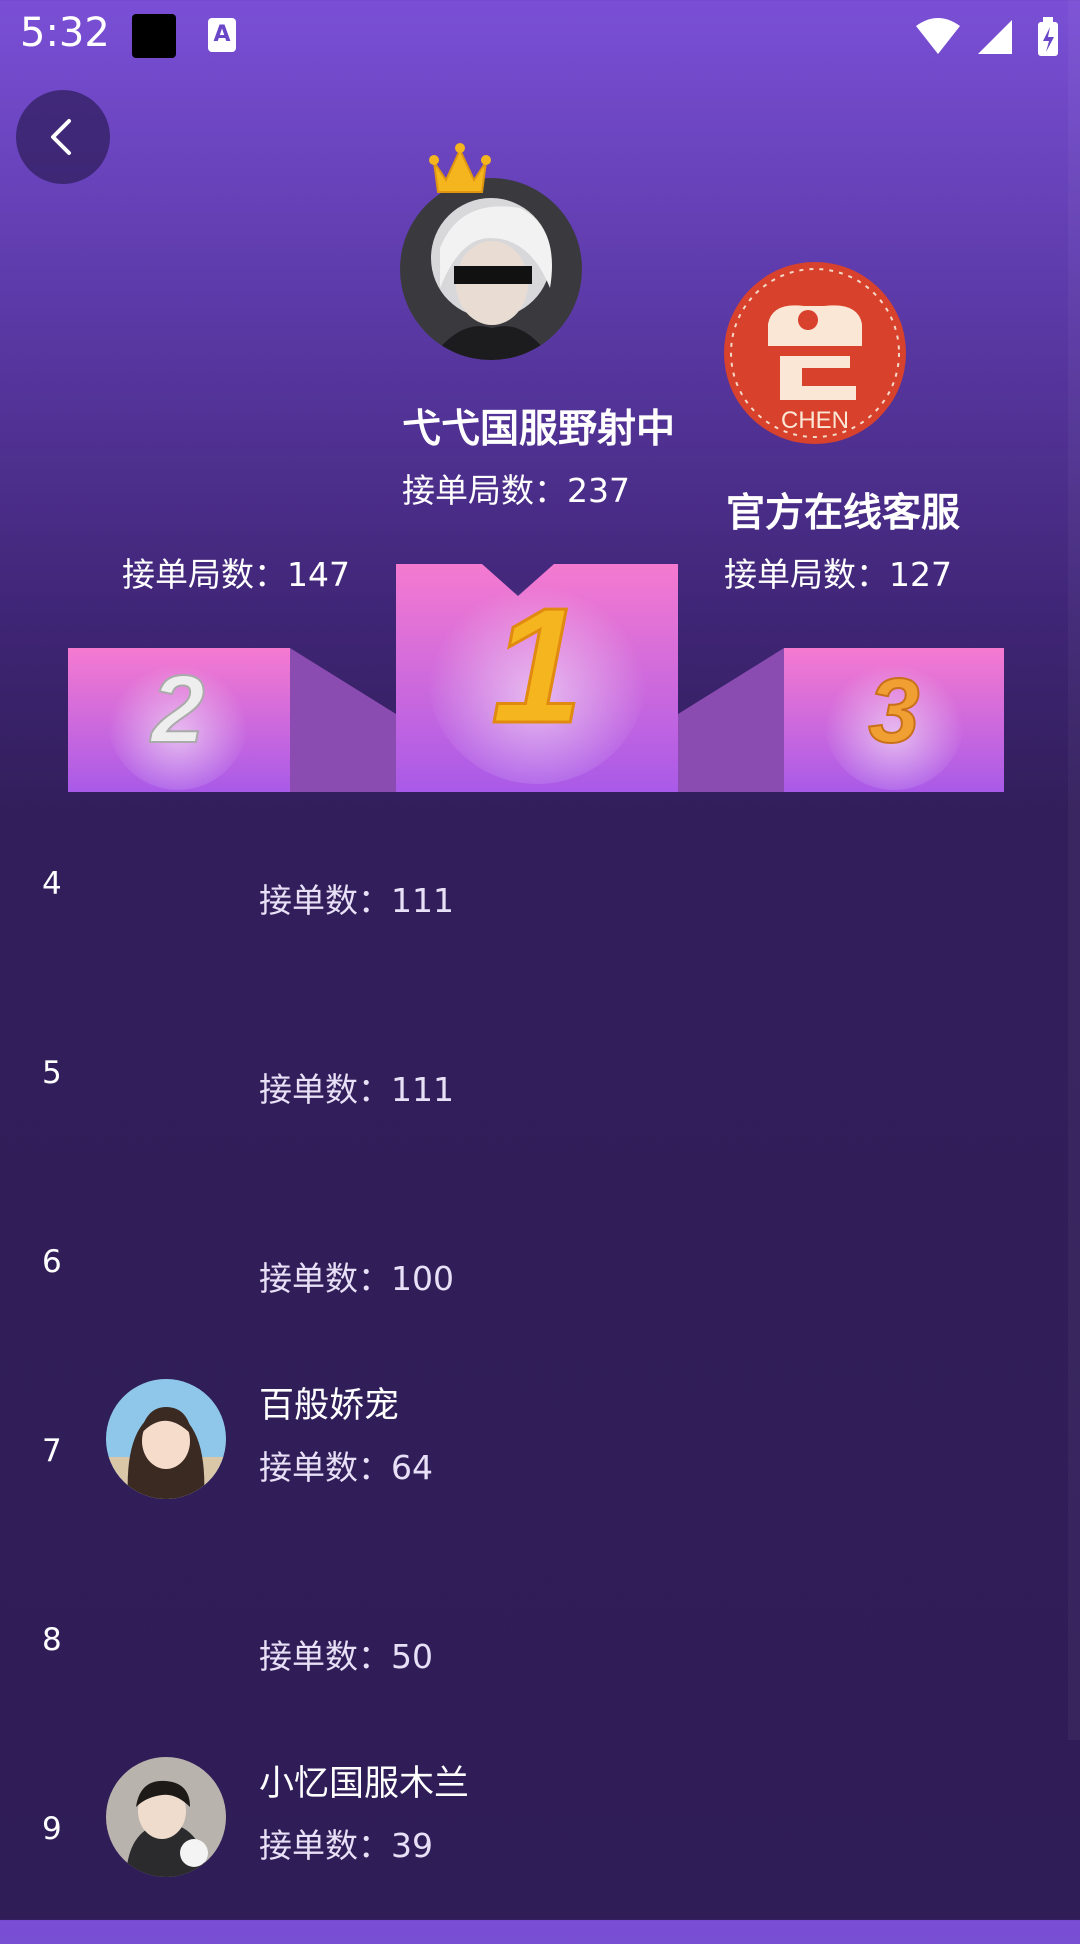 This screenshot has width=1080, height=1944. What do you see at coordinates (52, 1073) in the screenshot?
I see `rank-number: 5` at bounding box center [52, 1073].